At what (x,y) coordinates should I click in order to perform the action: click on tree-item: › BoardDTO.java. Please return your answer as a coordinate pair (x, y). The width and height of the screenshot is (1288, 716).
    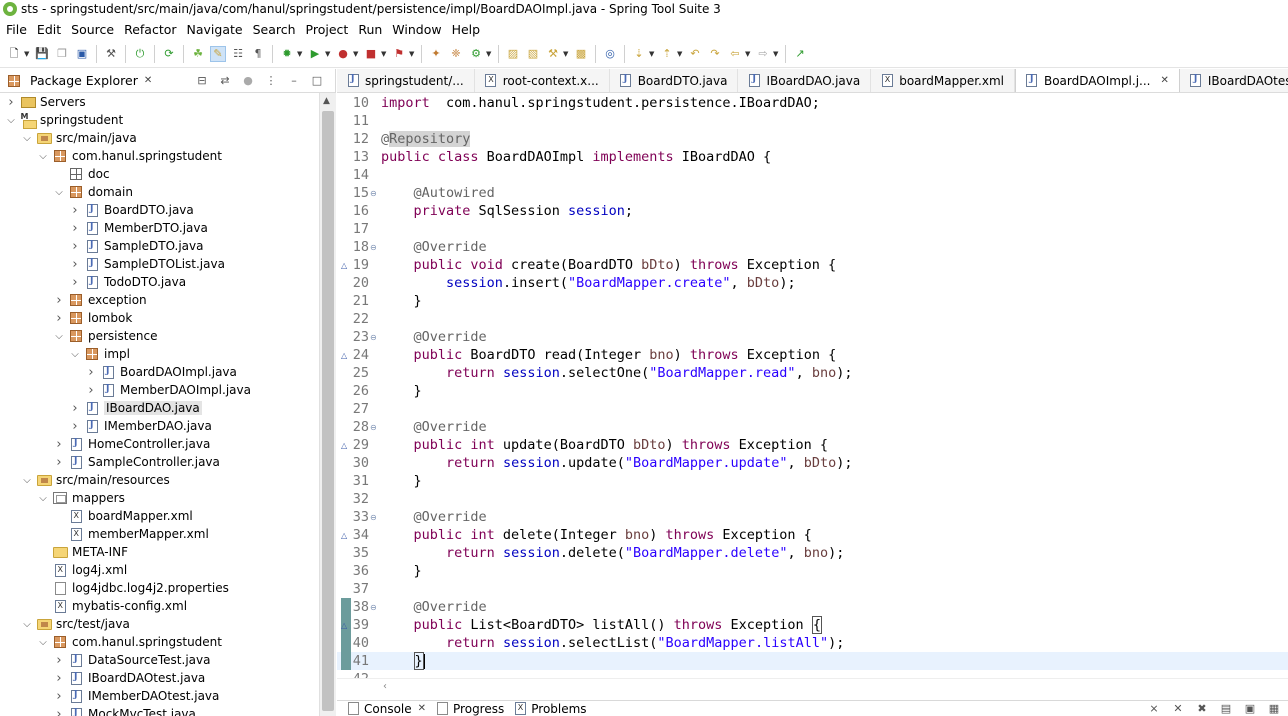
    Looking at the image, I should click on (160, 210).